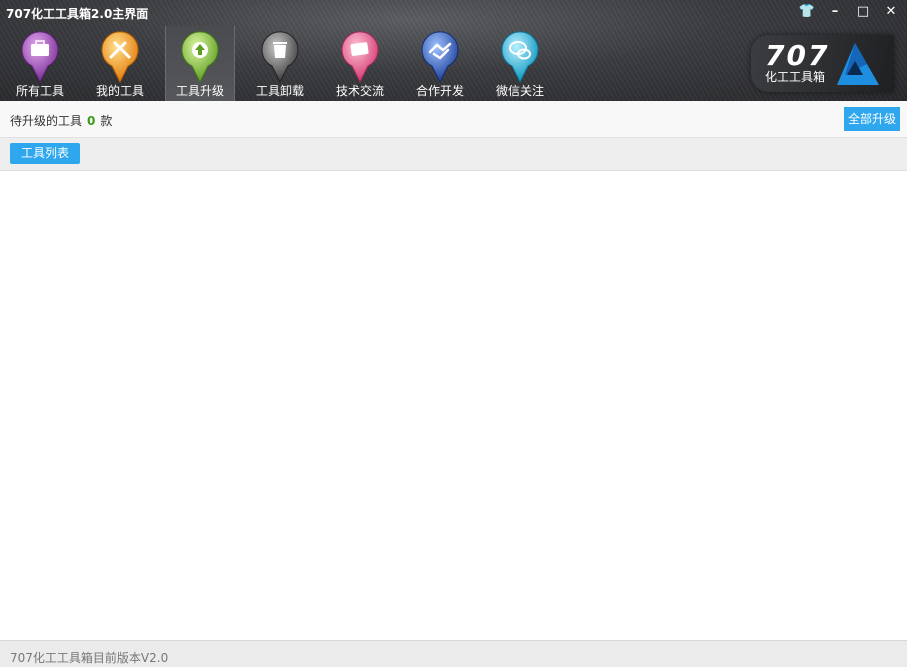 The height and width of the screenshot is (667, 907). What do you see at coordinates (279, 91) in the screenshot?
I see `nav-item-label: 工具卸载` at bounding box center [279, 91].